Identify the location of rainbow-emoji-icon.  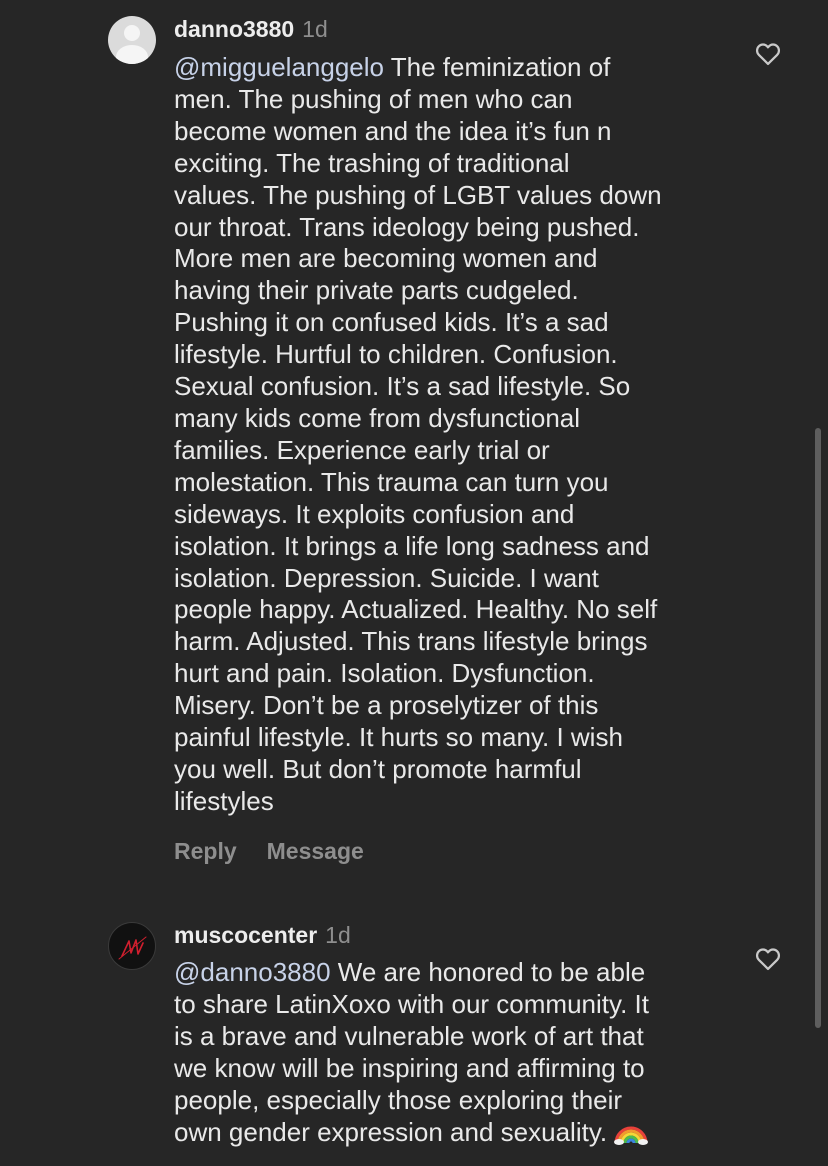
(631, 1135).